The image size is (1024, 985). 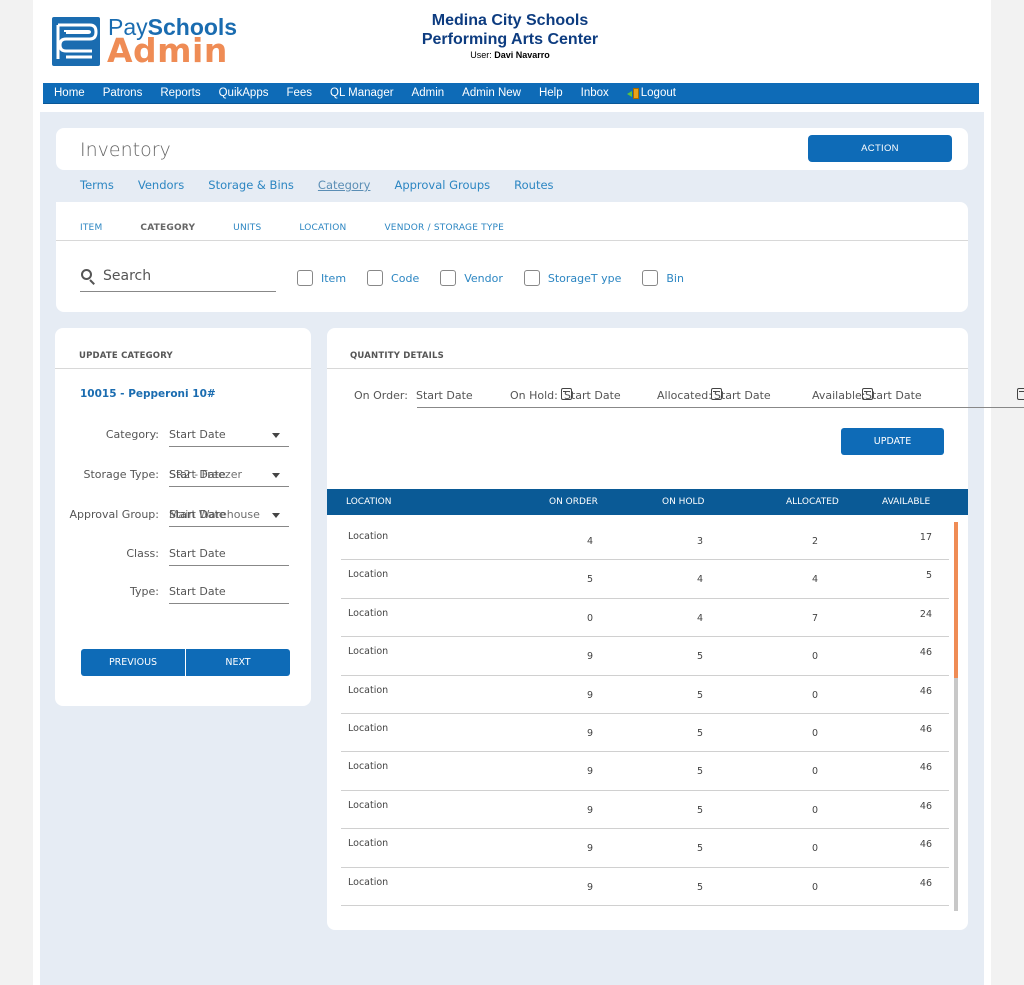 What do you see at coordinates (812, 502) in the screenshot?
I see `col-allocated: ALLOCATED` at bounding box center [812, 502].